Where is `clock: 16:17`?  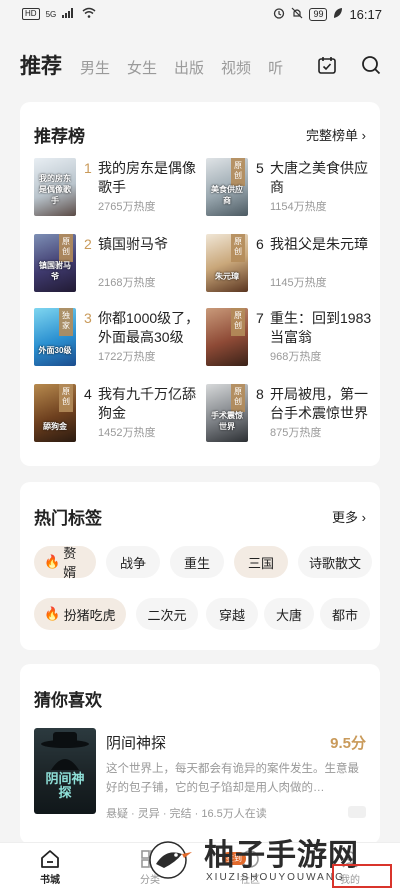 clock: 16:17 is located at coordinates (365, 14).